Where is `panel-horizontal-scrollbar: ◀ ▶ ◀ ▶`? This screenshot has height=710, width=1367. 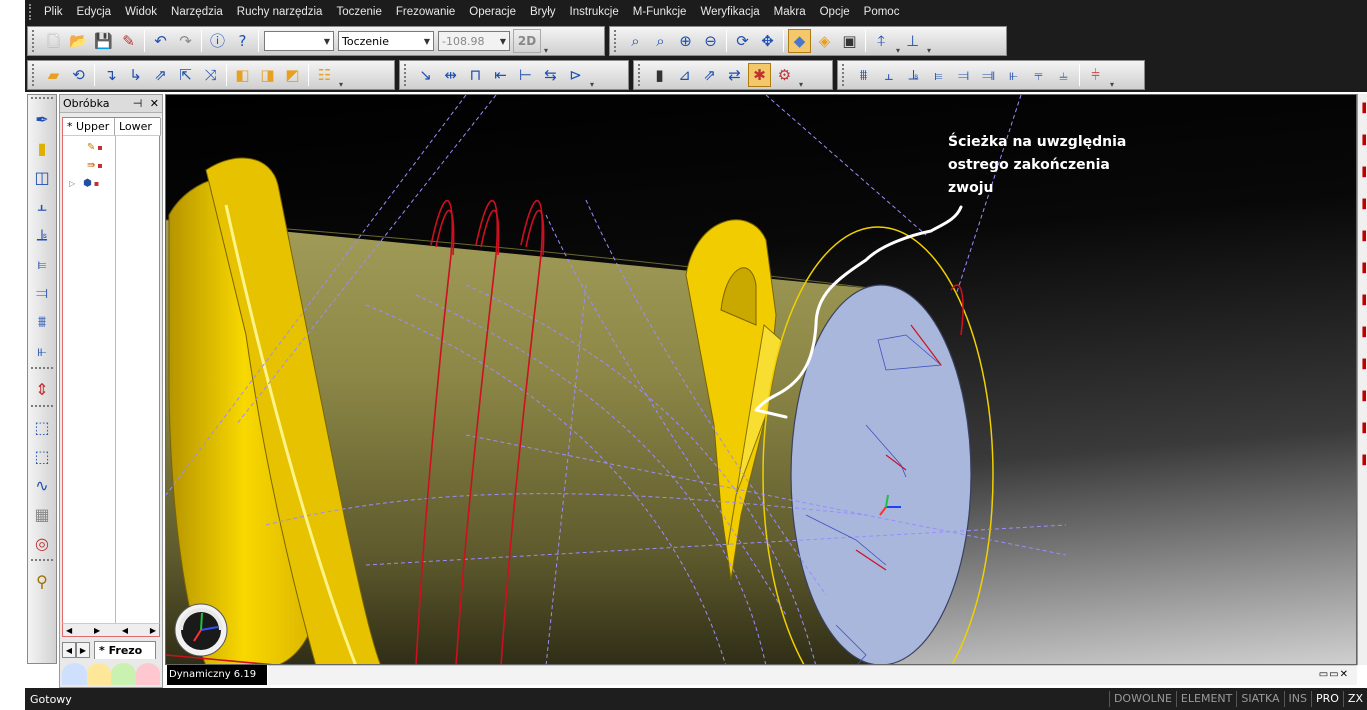 panel-horizontal-scrollbar: ◀ ▶ ◀ ▶ is located at coordinates (111, 630).